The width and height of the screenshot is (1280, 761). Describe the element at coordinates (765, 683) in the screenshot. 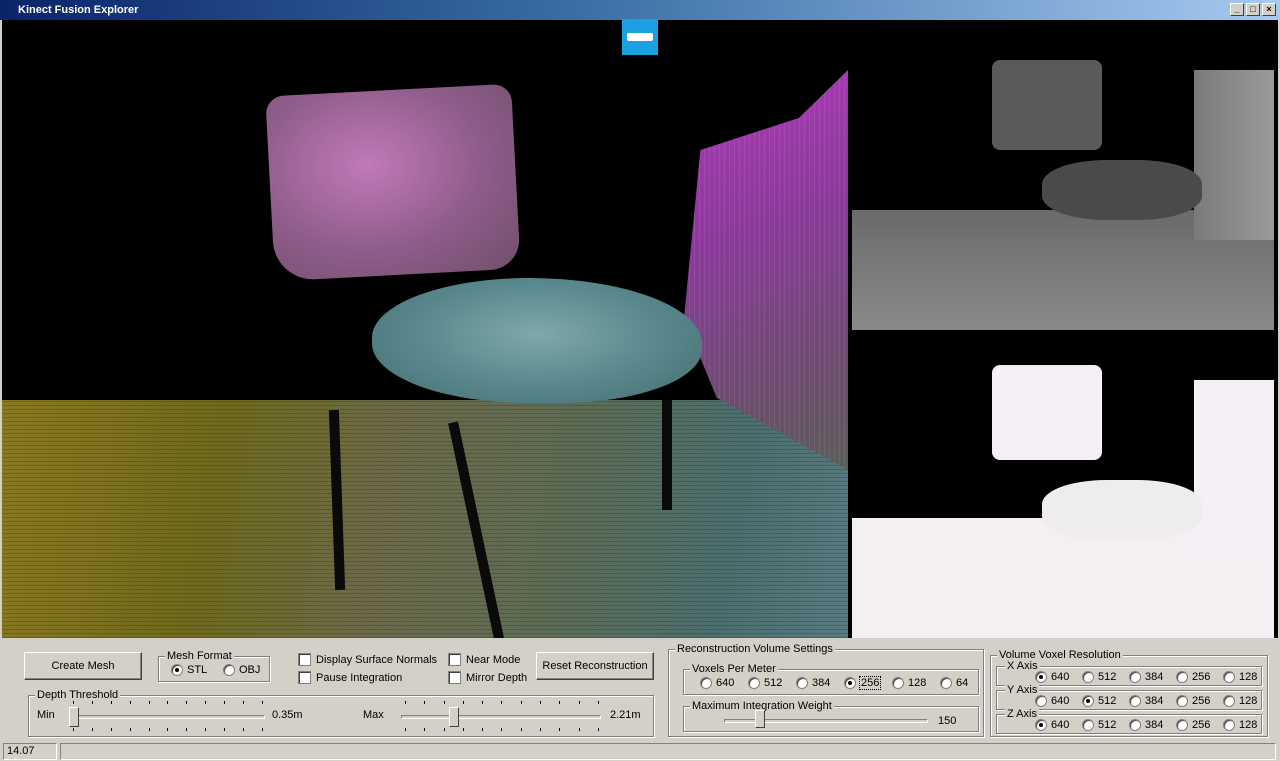

I see `voxels-per-meter-radio-512: 512` at that location.